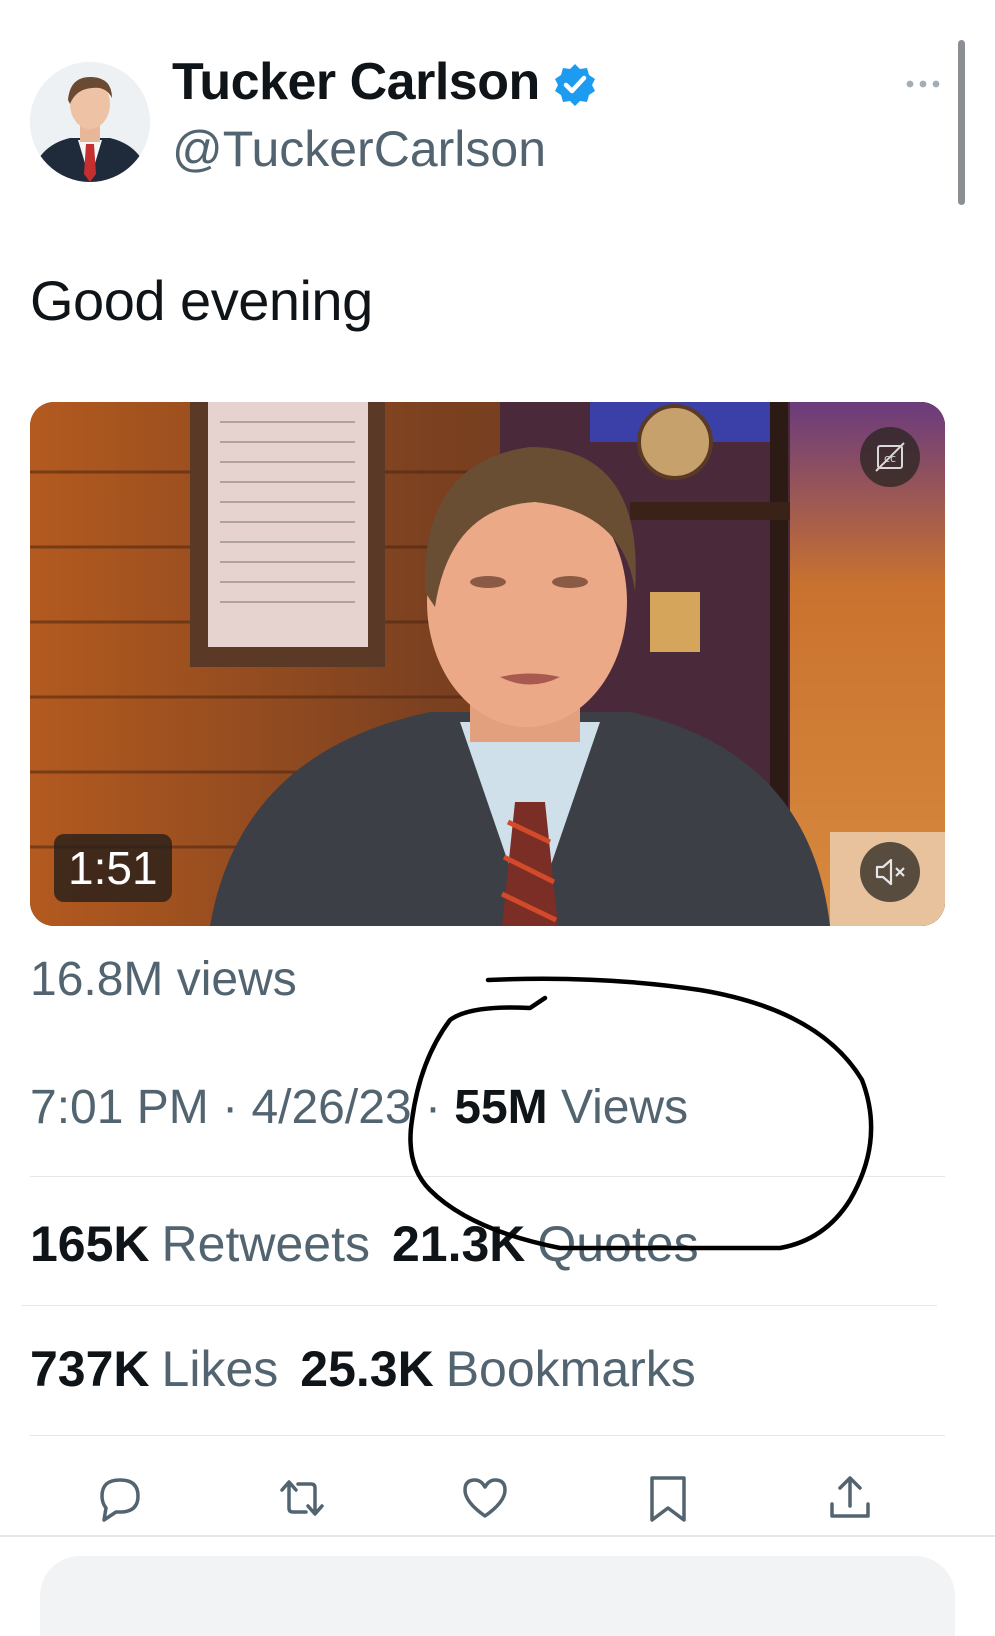  What do you see at coordinates (850, 1498) in the screenshot?
I see `share-icon` at bounding box center [850, 1498].